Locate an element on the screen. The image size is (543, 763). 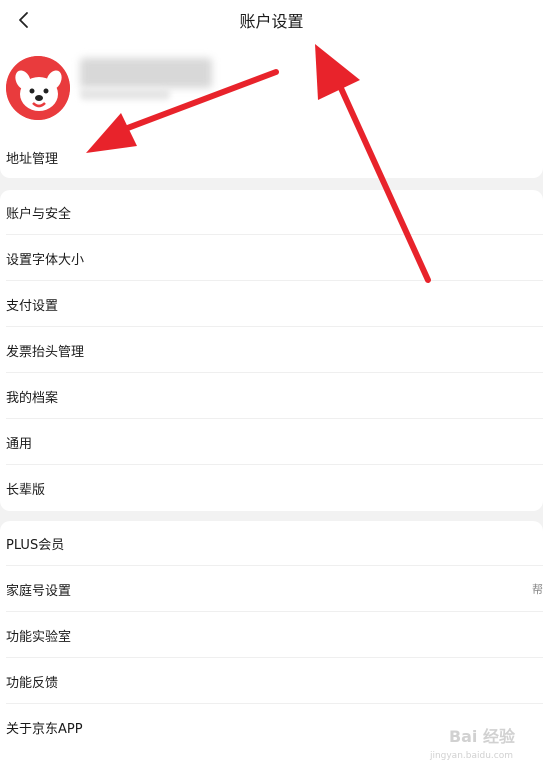
list-item-label: 功能反馈 is located at coordinates (32, 683).